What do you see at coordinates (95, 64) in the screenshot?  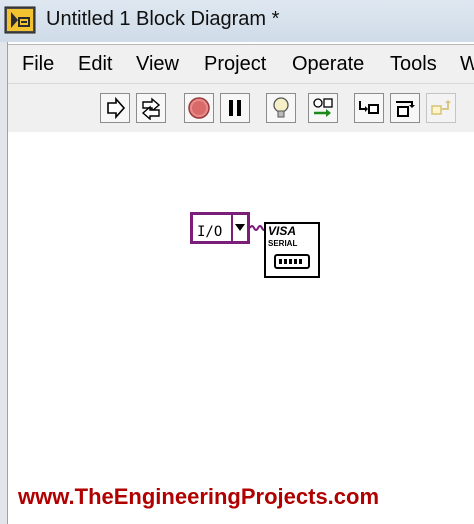 I see `menu-edit: Edit` at bounding box center [95, 64].